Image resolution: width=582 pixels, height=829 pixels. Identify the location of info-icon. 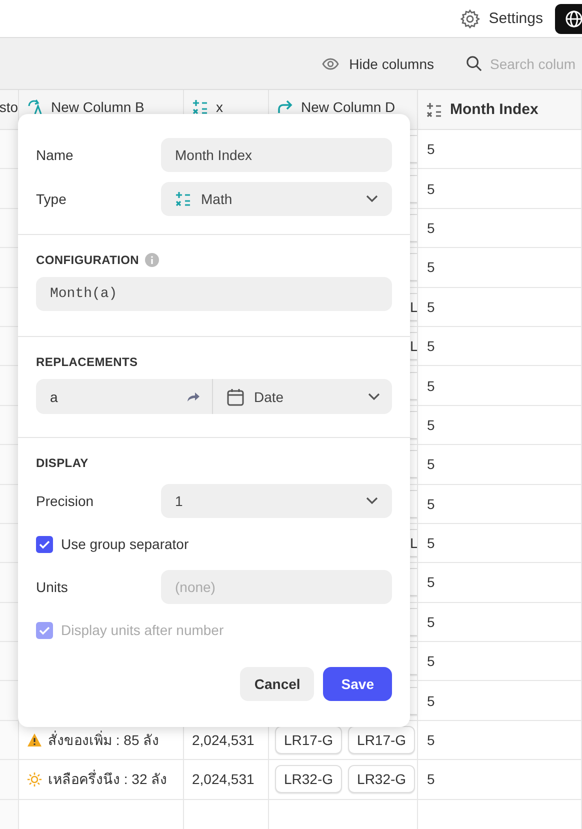
(152, 260).